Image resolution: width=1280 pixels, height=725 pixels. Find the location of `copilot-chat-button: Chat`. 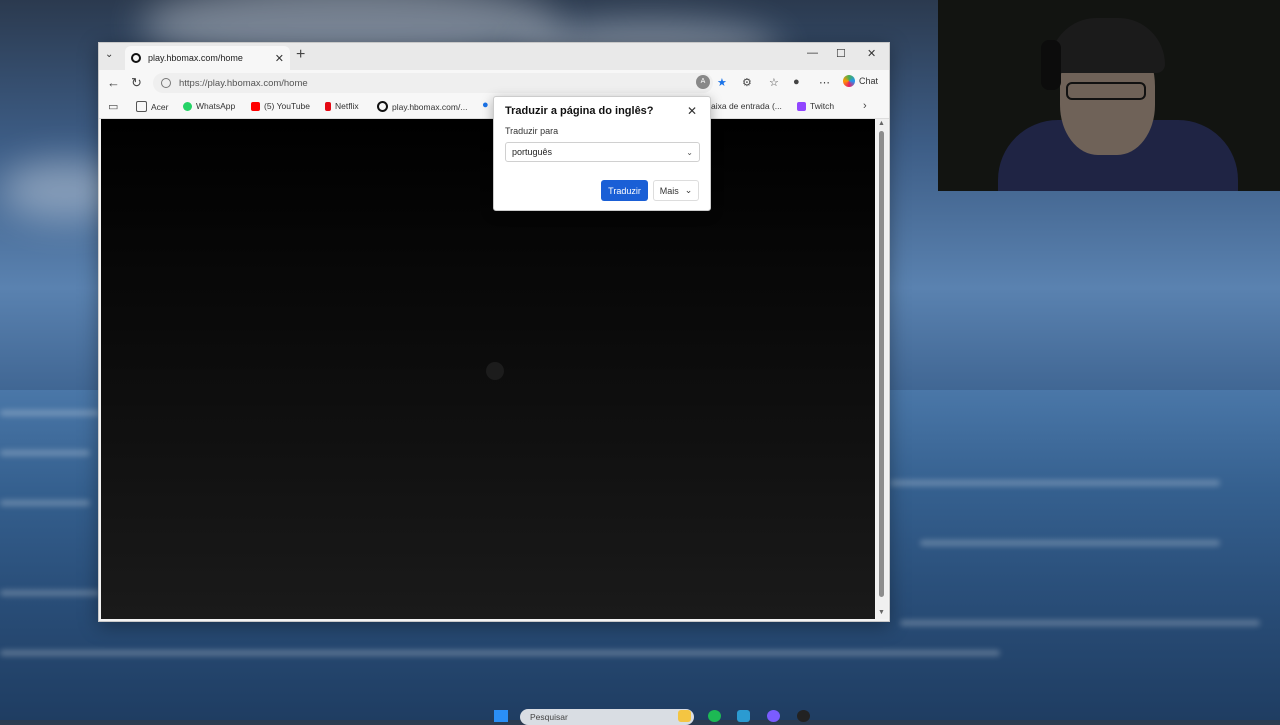

copilot-chat-button: Chat is located at coordinates (860, 81).